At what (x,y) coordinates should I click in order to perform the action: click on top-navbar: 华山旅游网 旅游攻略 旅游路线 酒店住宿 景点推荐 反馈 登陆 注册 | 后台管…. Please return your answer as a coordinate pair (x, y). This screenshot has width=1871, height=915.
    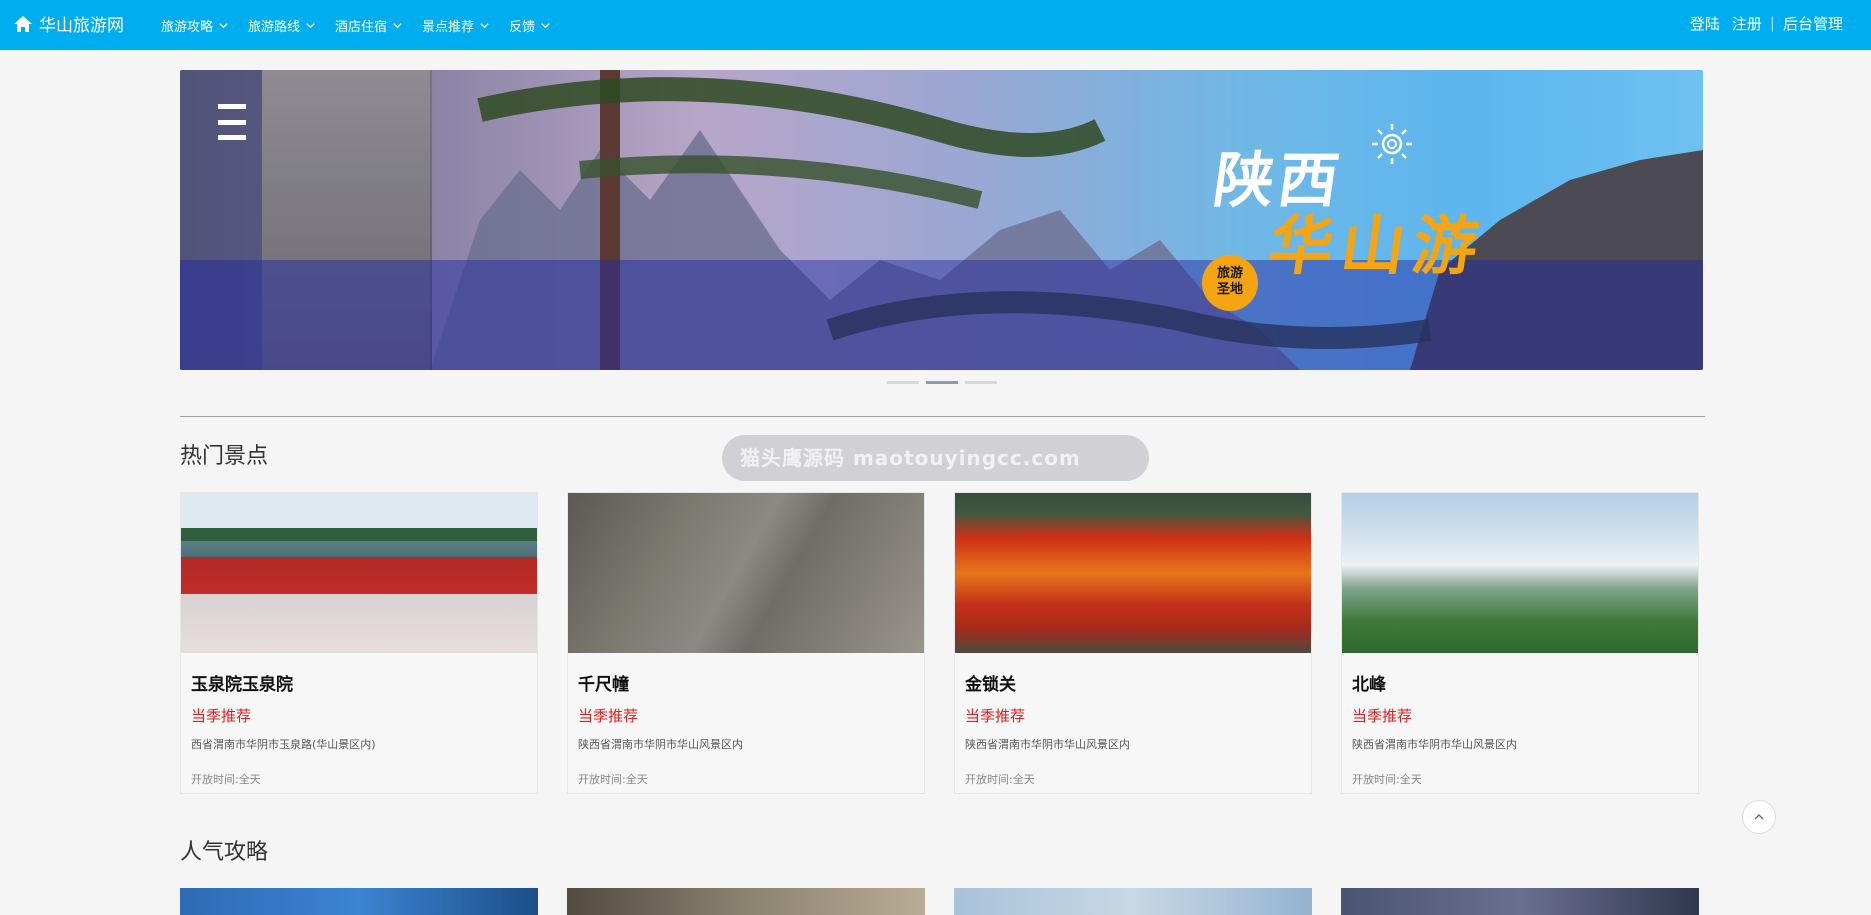
    Looking at the image, I should click on (935, 25).